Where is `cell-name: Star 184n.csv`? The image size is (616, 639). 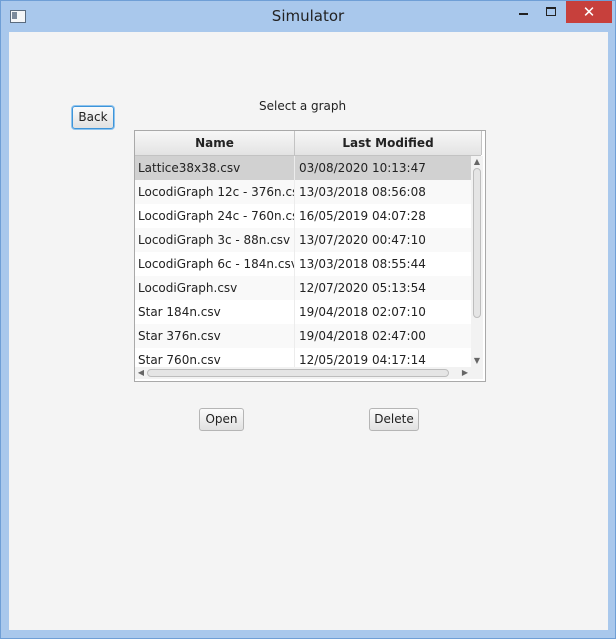 cell-name: Star 184n.csv is located at coordinates (215, 312).